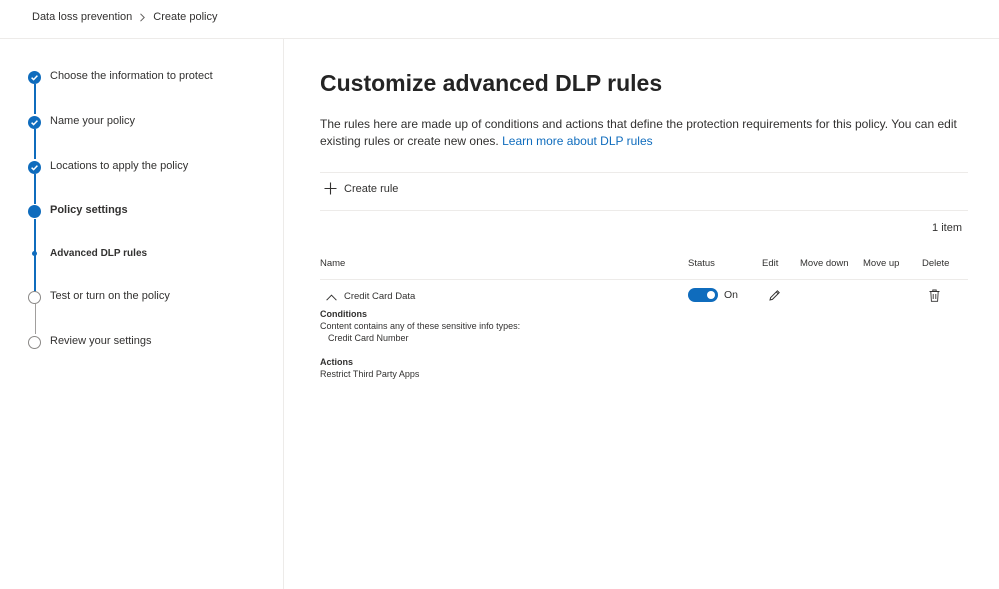 This screenshot has height=589, width=999. Describe the element at coordinates (370, 374) in the screenshot. I see `actions-text: Restrict Third Party Apps` at that location.